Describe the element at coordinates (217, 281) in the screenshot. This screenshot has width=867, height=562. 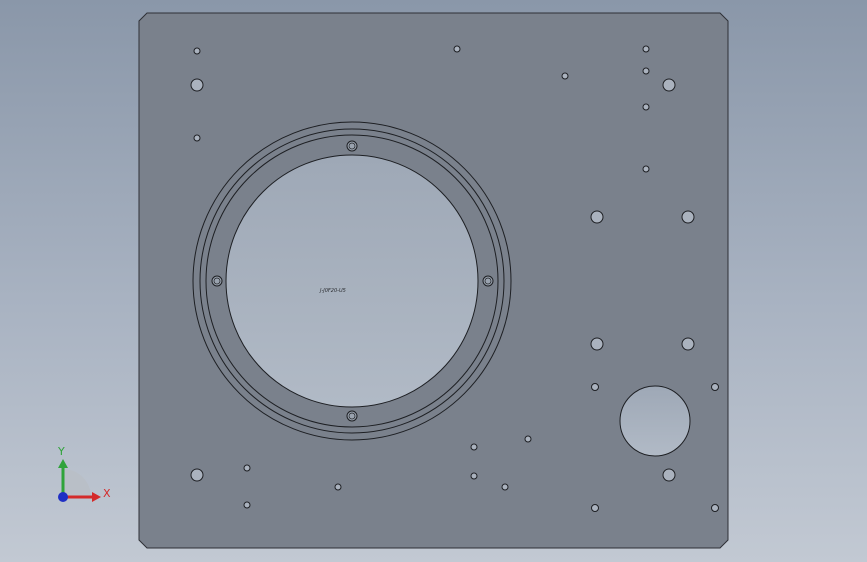
I see `bolt-hole-left` at that location.